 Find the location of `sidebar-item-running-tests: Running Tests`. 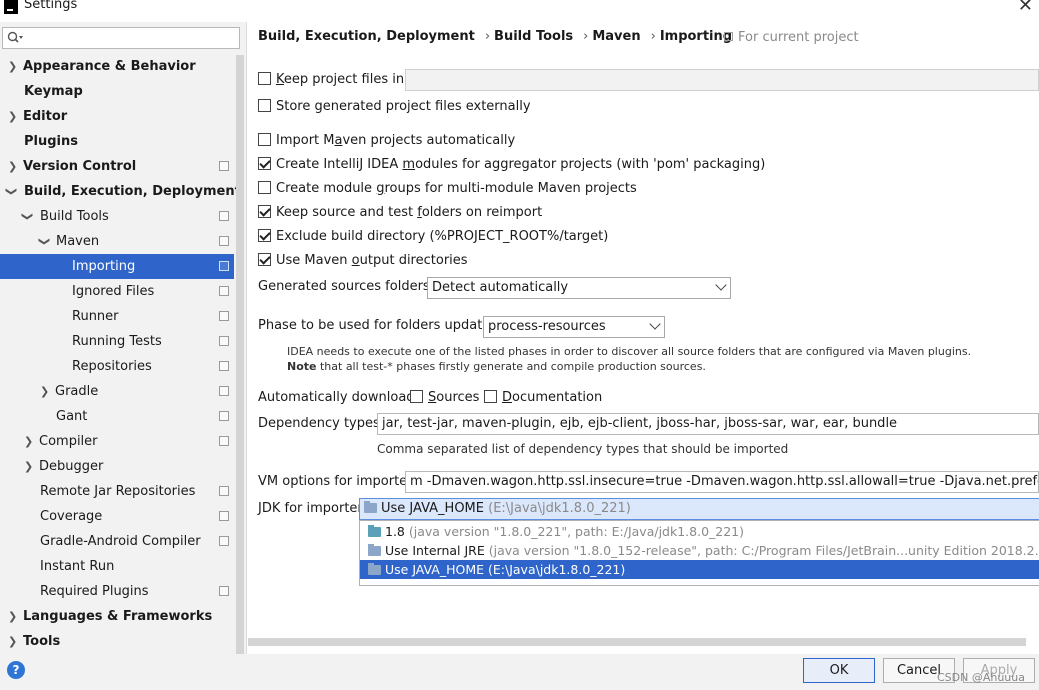

sidebar-item-running-tests: Running Tests is located at coordinates (117, 341).